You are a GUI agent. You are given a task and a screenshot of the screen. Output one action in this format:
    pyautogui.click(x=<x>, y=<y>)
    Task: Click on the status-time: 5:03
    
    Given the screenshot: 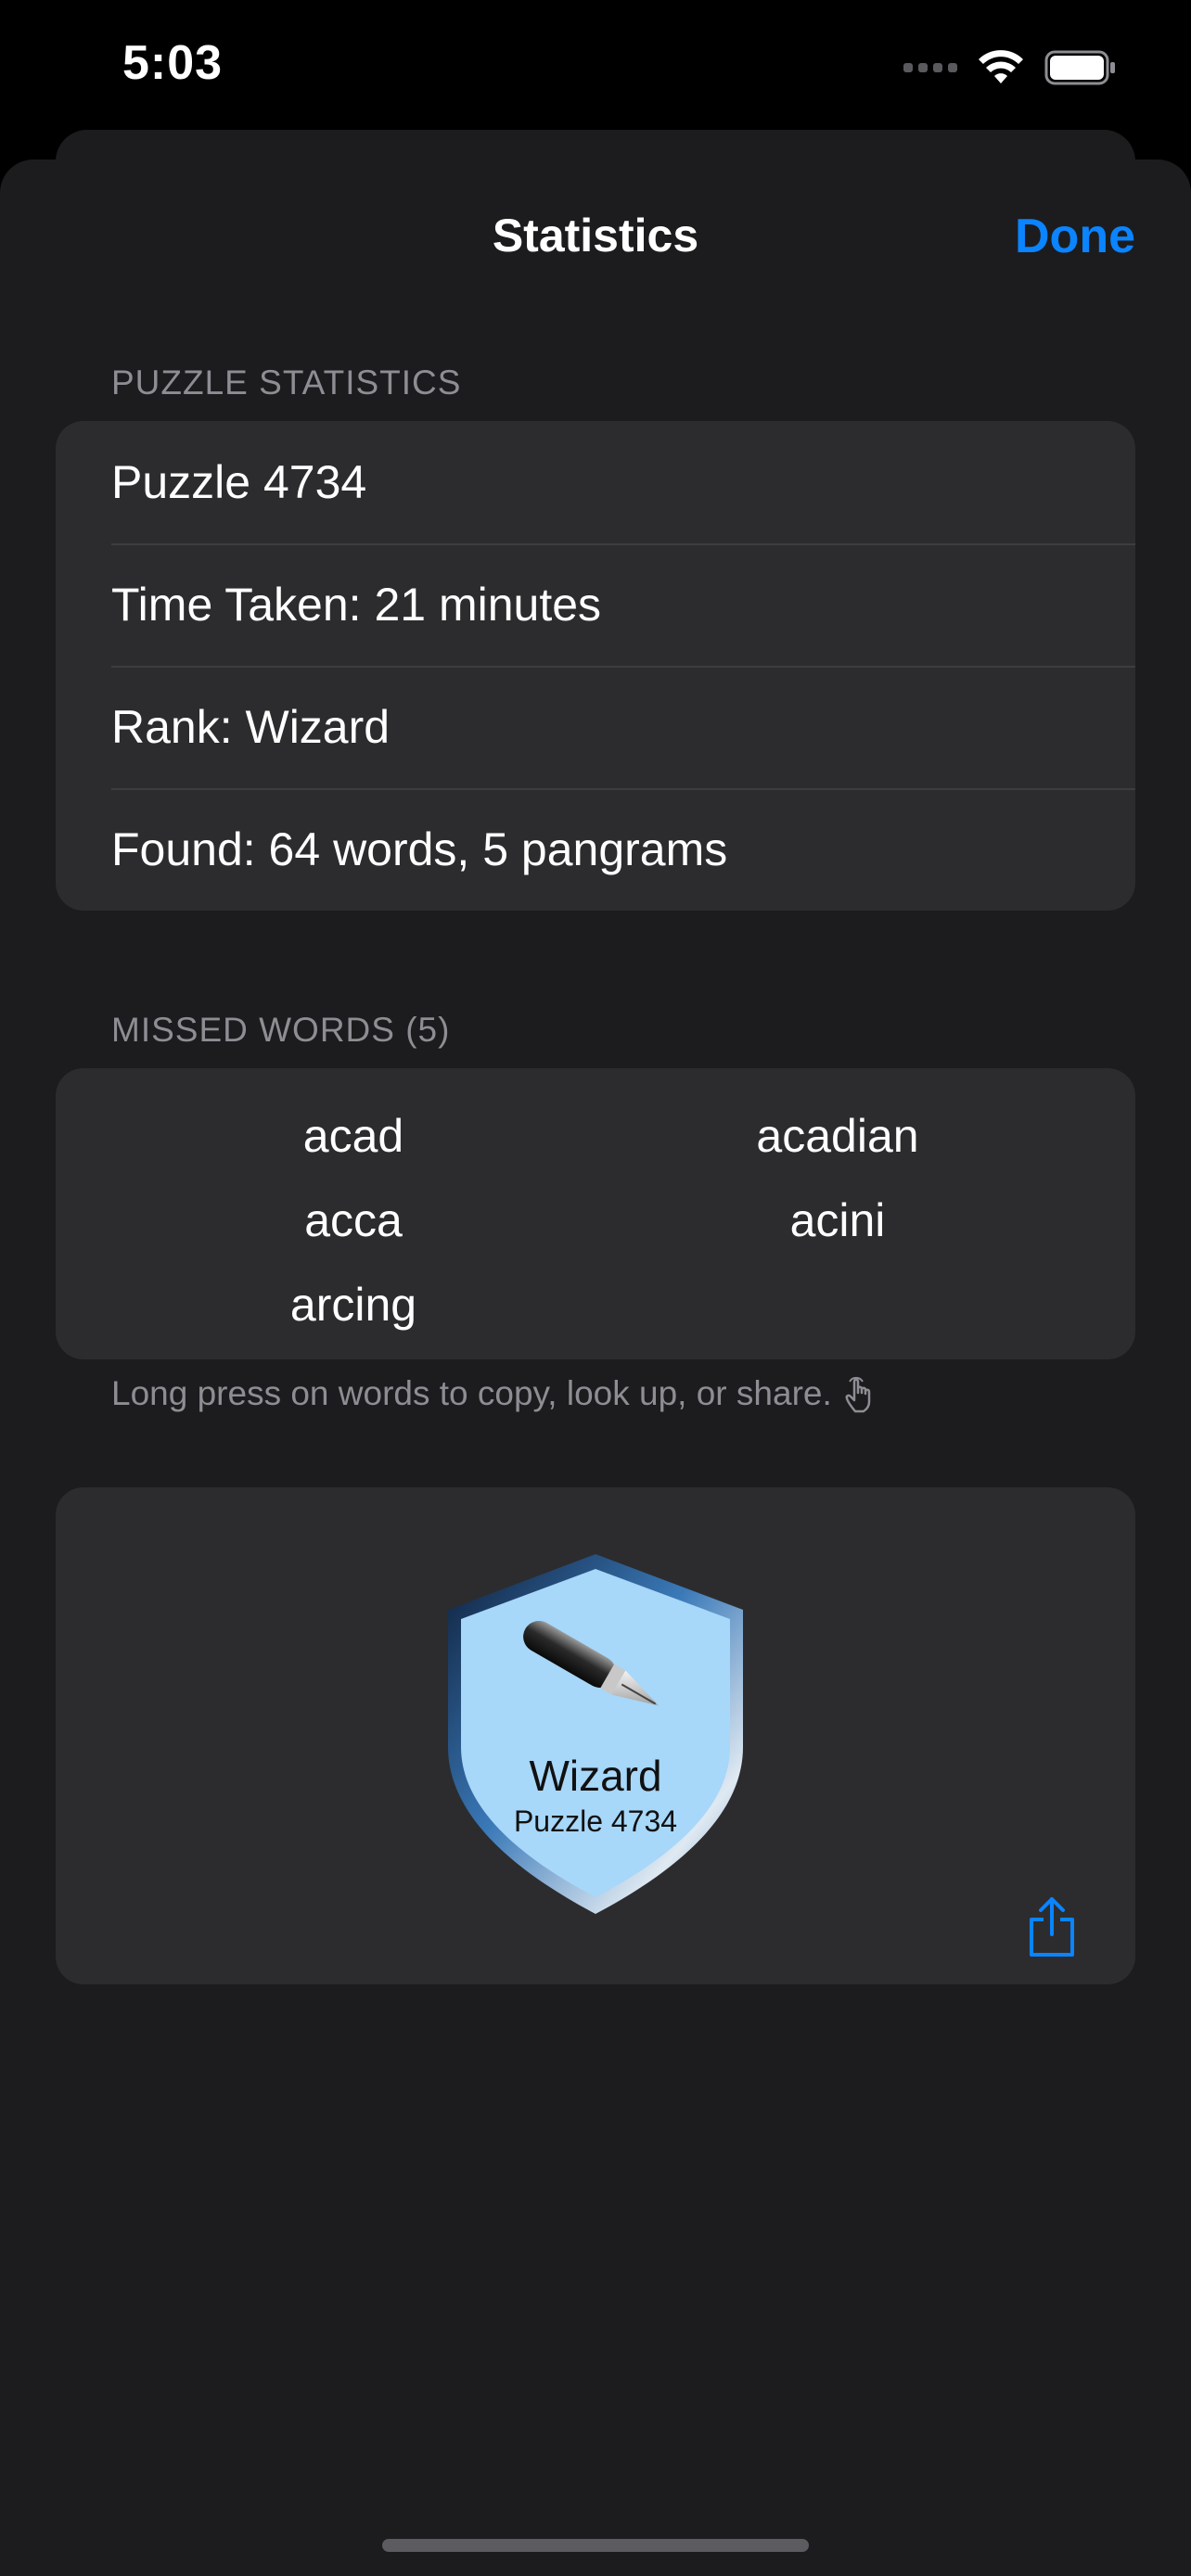 What is the action you would take?
    pyautogui.click(x=173, y=63)
    